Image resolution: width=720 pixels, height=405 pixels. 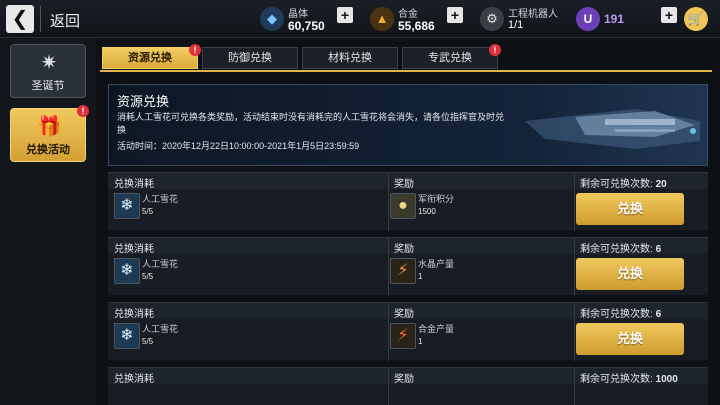 I want to click on row-header: 兑换消耗 奖励 剩余可兑换次数: 20, so click(x=408, y=181).